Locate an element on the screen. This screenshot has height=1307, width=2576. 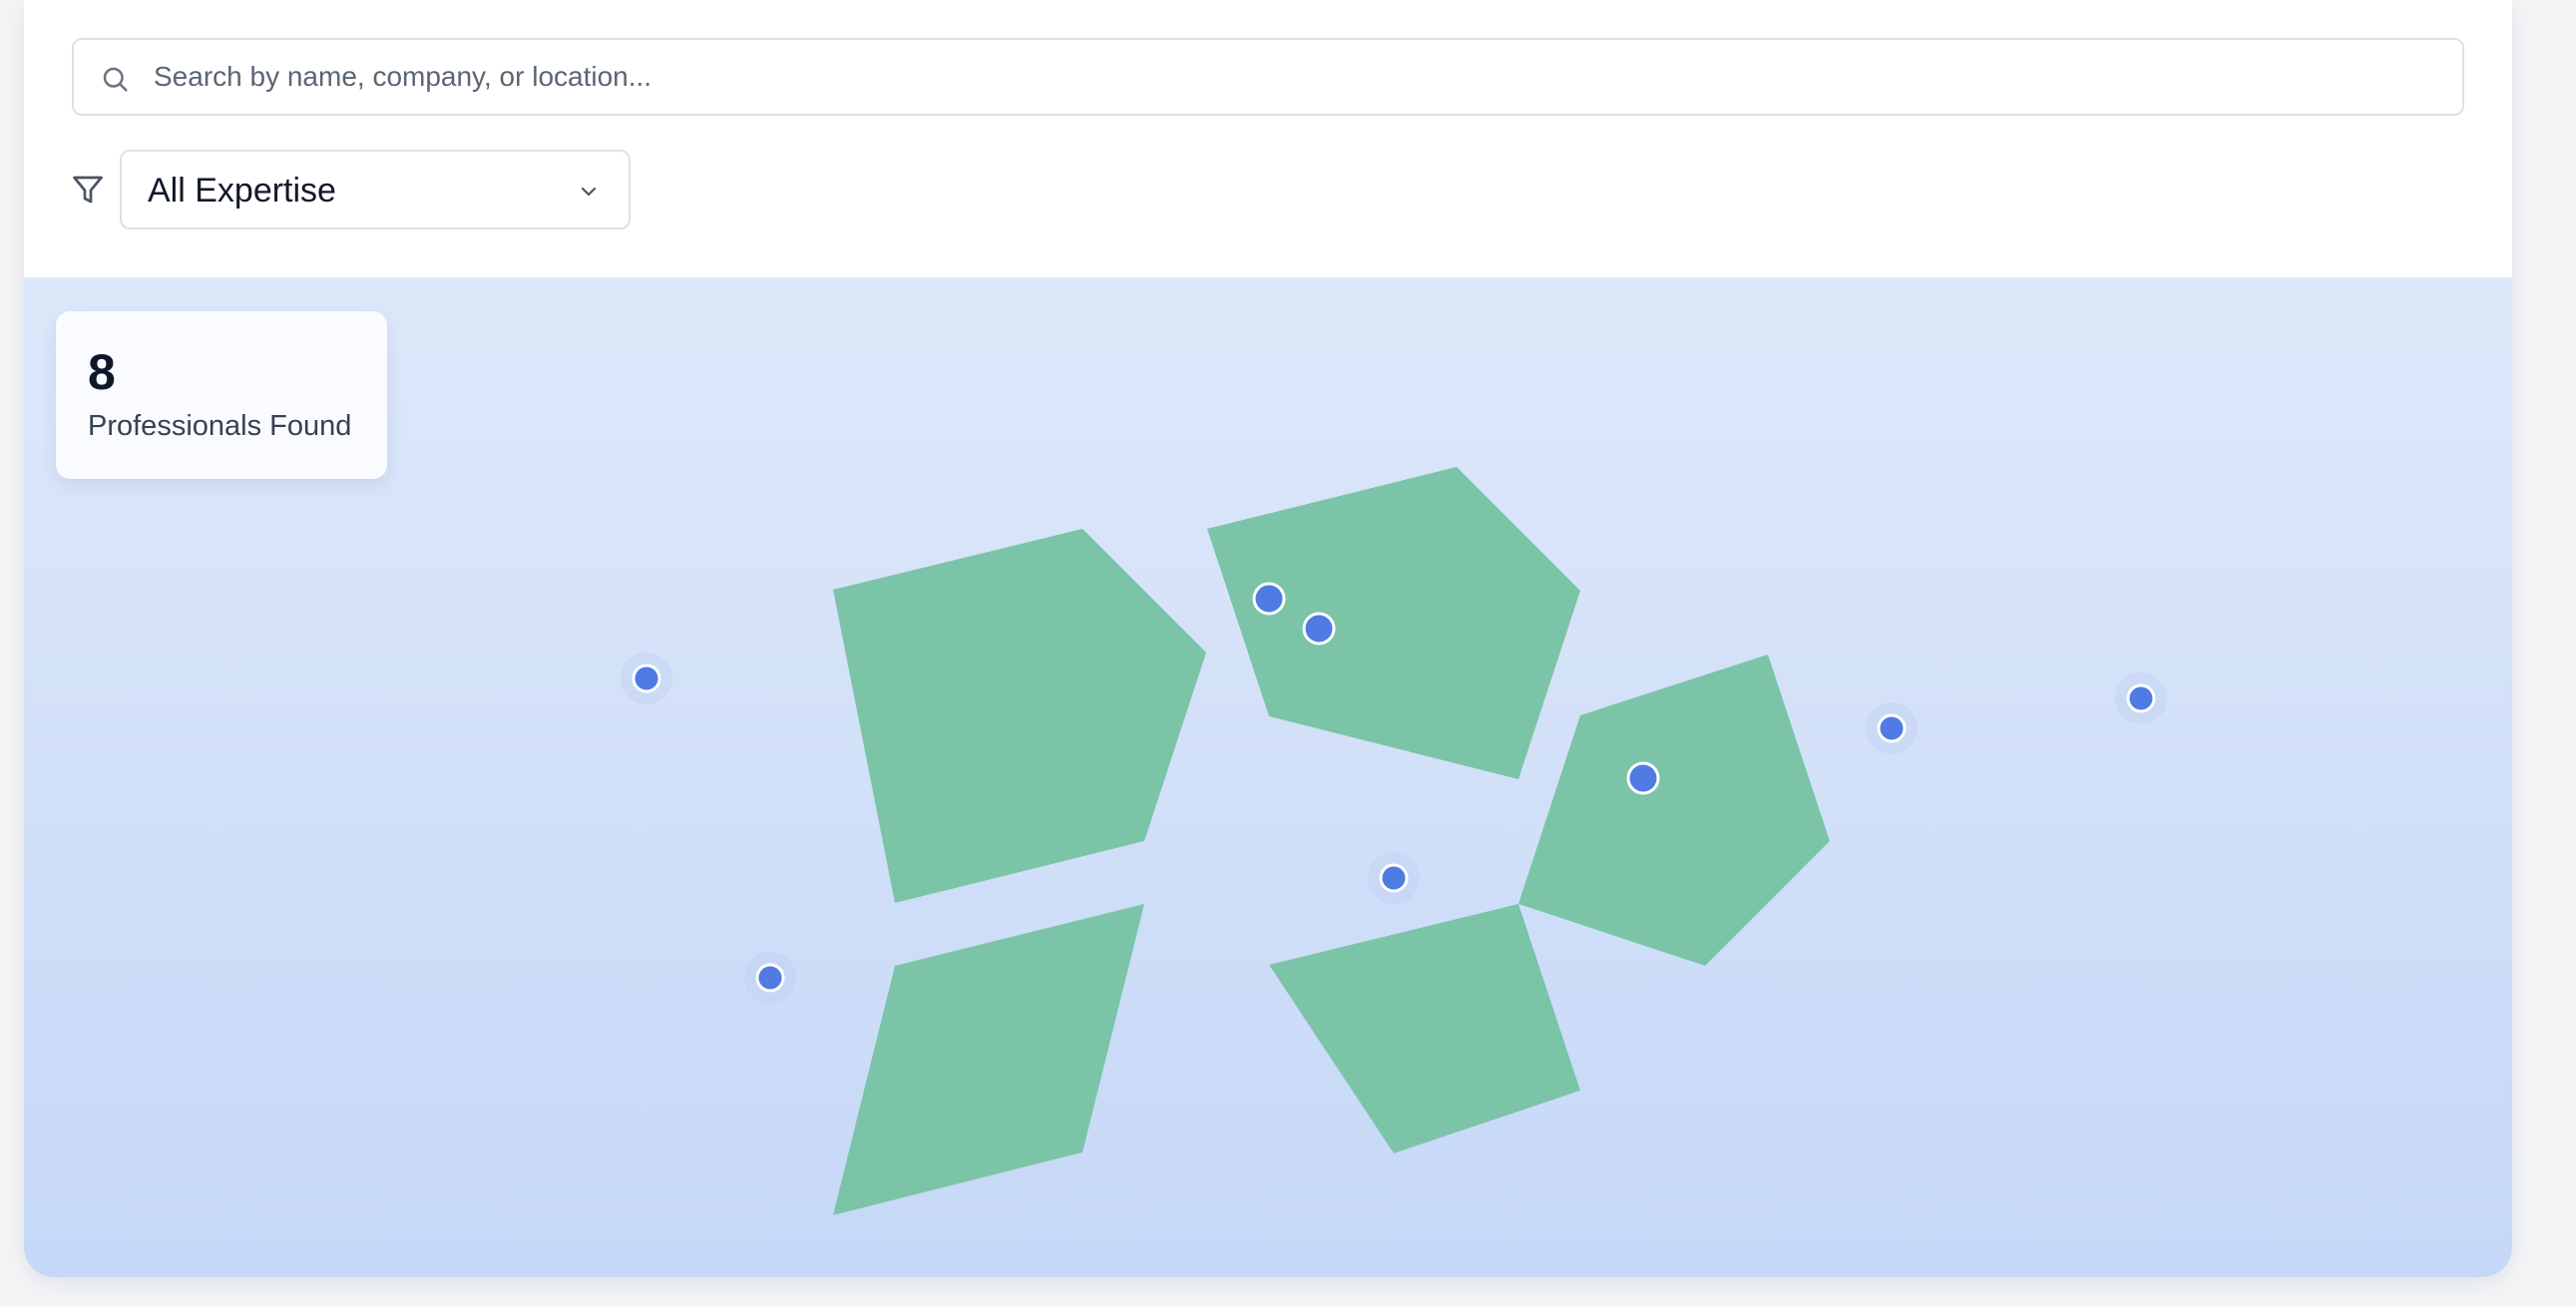
results-count-card: 8 Professionals Found is located at coordinates (221, 395).